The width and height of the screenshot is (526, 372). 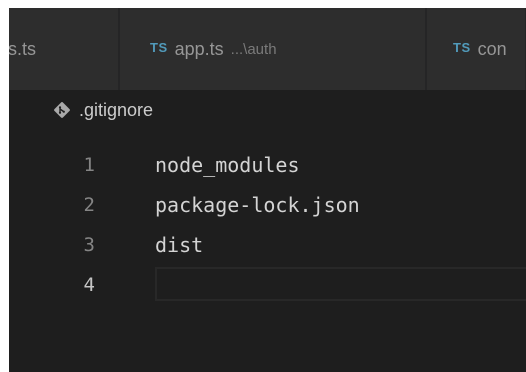 What do you see at coordinates (89, 165) in the screenshot?
I see `line-number: 1` at bounding box center [89, 165].